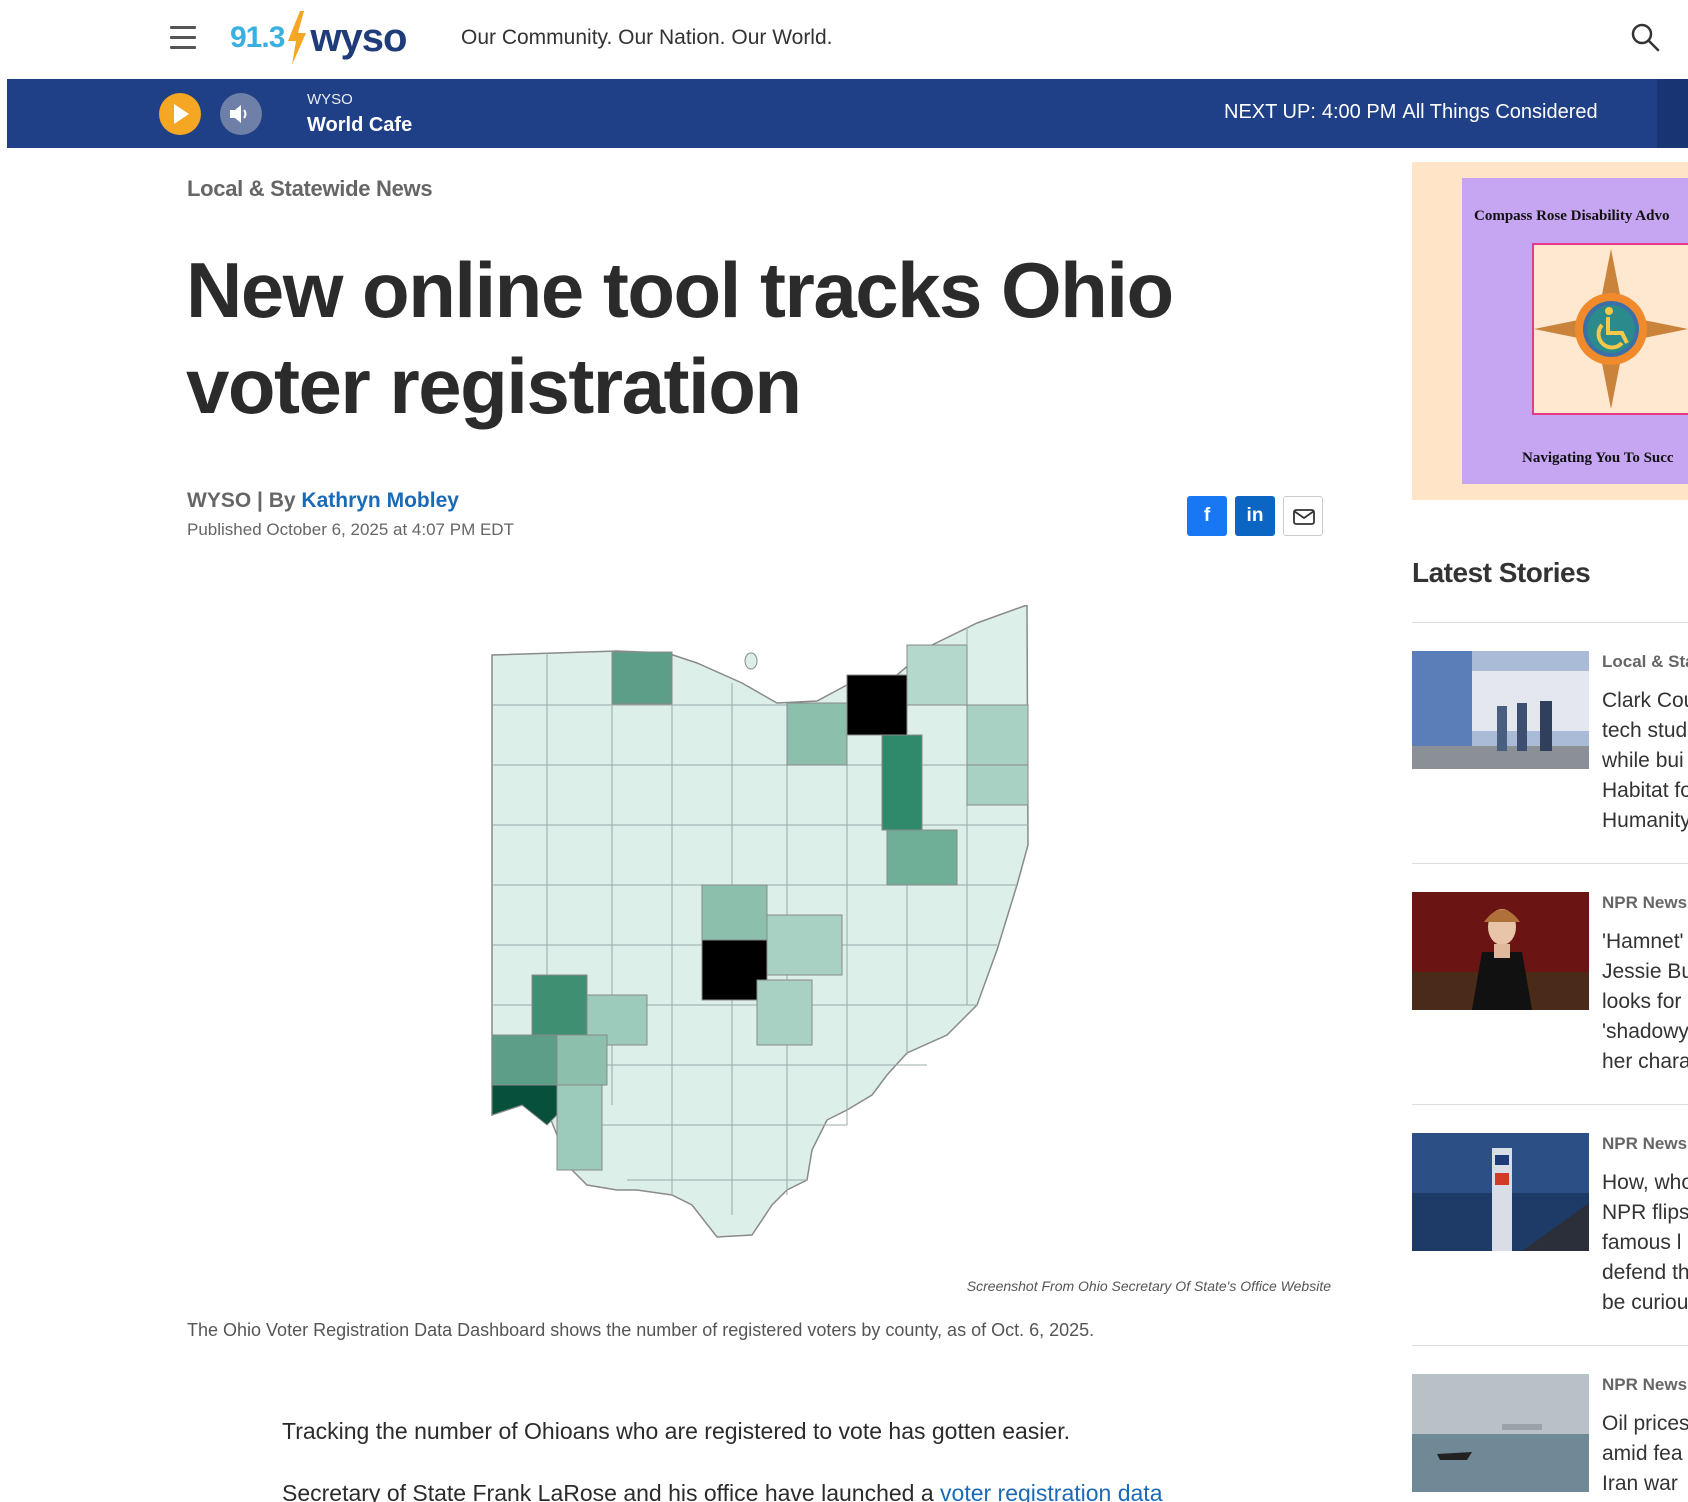 The width and height of the screenshot is (1688, 1502). I want to click on story-headline: Oil prices amid fea Iran war, so click(1645, 1454).